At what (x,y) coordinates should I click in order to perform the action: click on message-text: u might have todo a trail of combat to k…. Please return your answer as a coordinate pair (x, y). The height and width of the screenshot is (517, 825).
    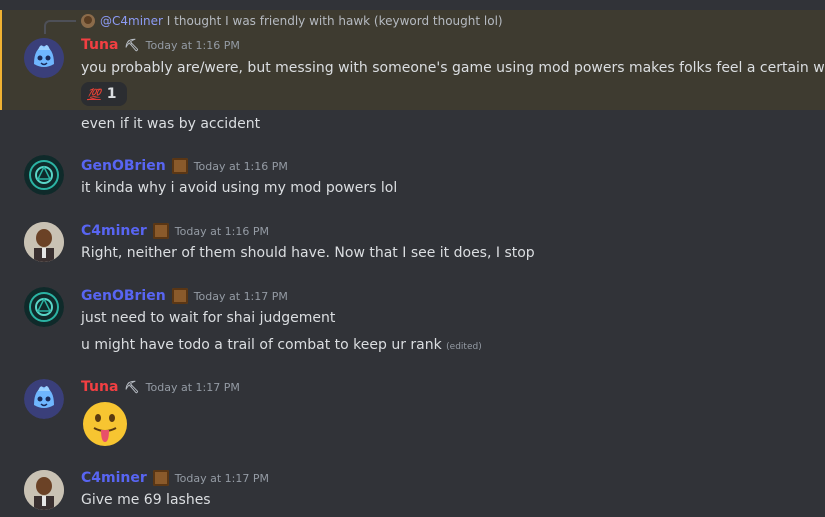
    Looking at the image, I should click on (261, 345).